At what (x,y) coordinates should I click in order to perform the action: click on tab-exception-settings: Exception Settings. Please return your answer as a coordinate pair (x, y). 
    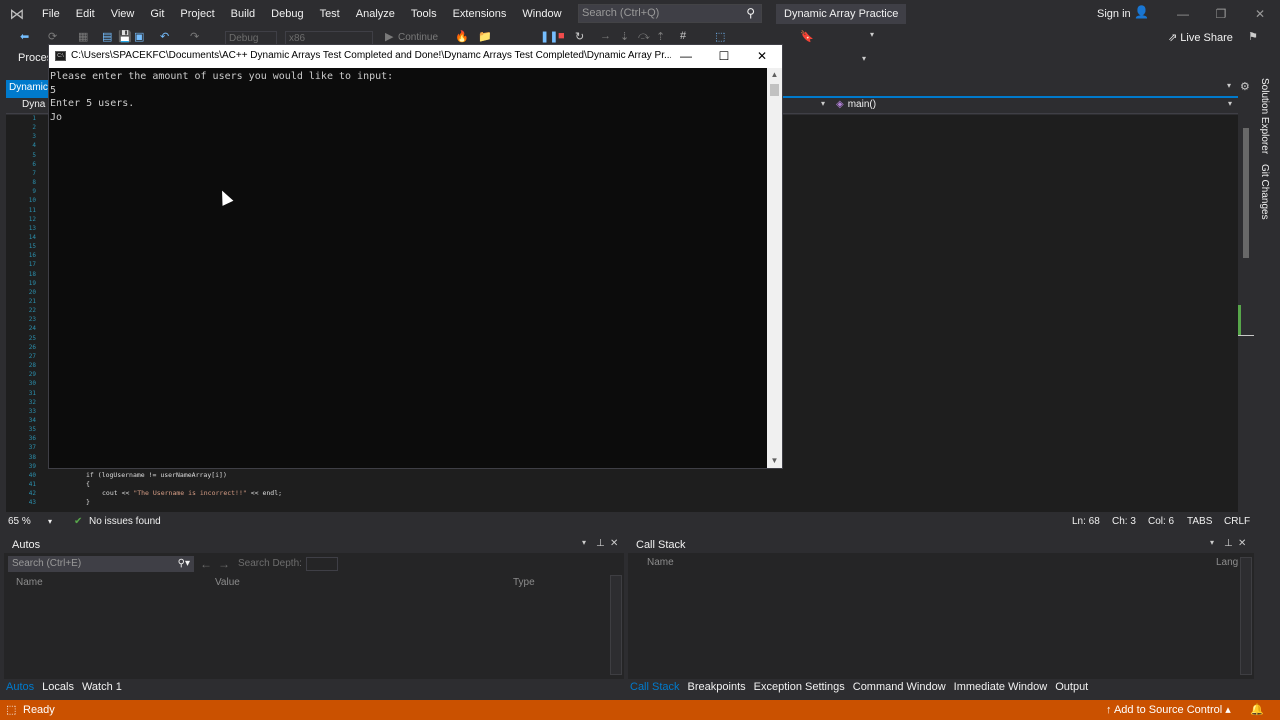
    Looking at the image, I should click on (799, 687).